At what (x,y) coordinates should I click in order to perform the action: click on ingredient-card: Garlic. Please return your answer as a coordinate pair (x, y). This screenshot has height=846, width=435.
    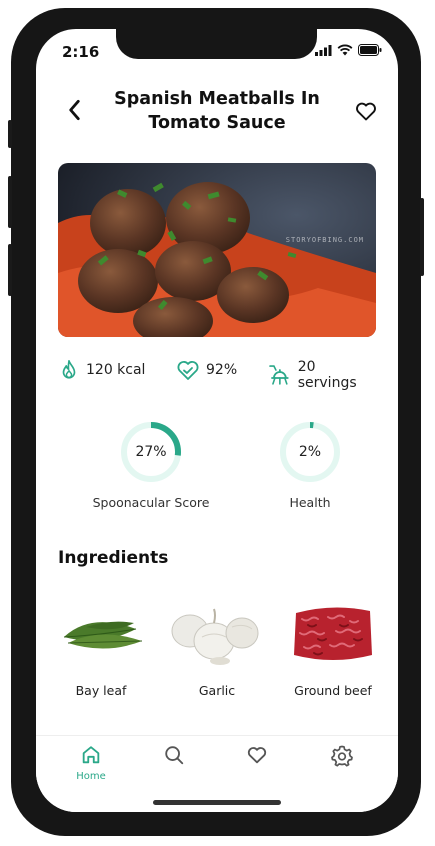
    Looking at the image, I should click on (217, 647).